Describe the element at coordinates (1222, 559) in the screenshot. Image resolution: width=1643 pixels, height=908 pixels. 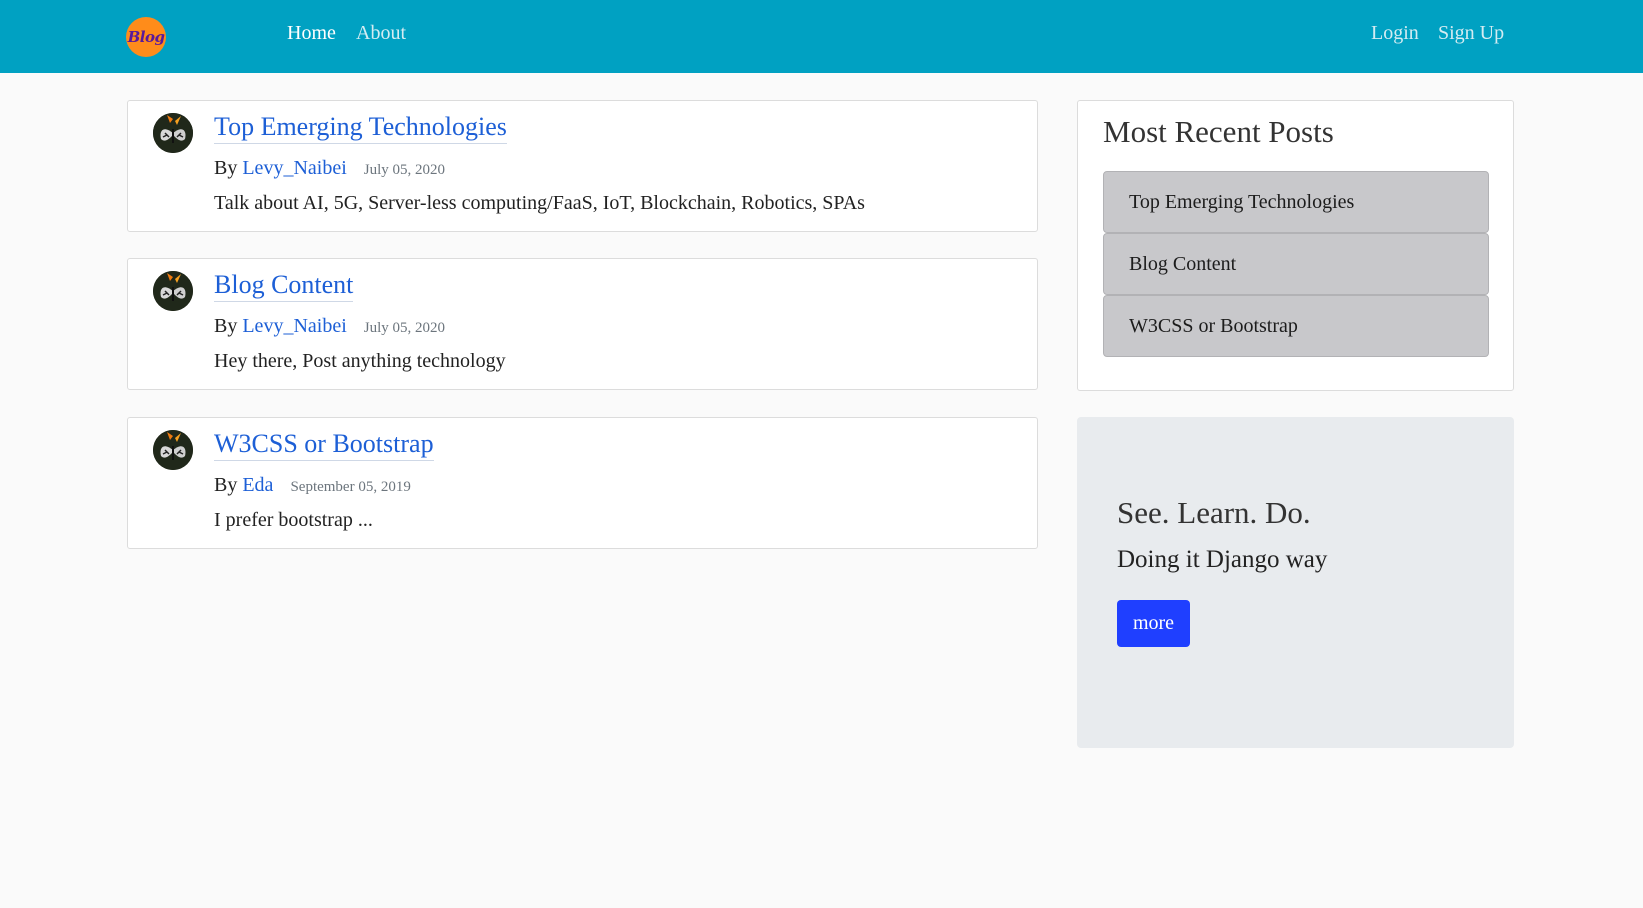
I see `promo-subtitle: Doing it Django way` at that location.